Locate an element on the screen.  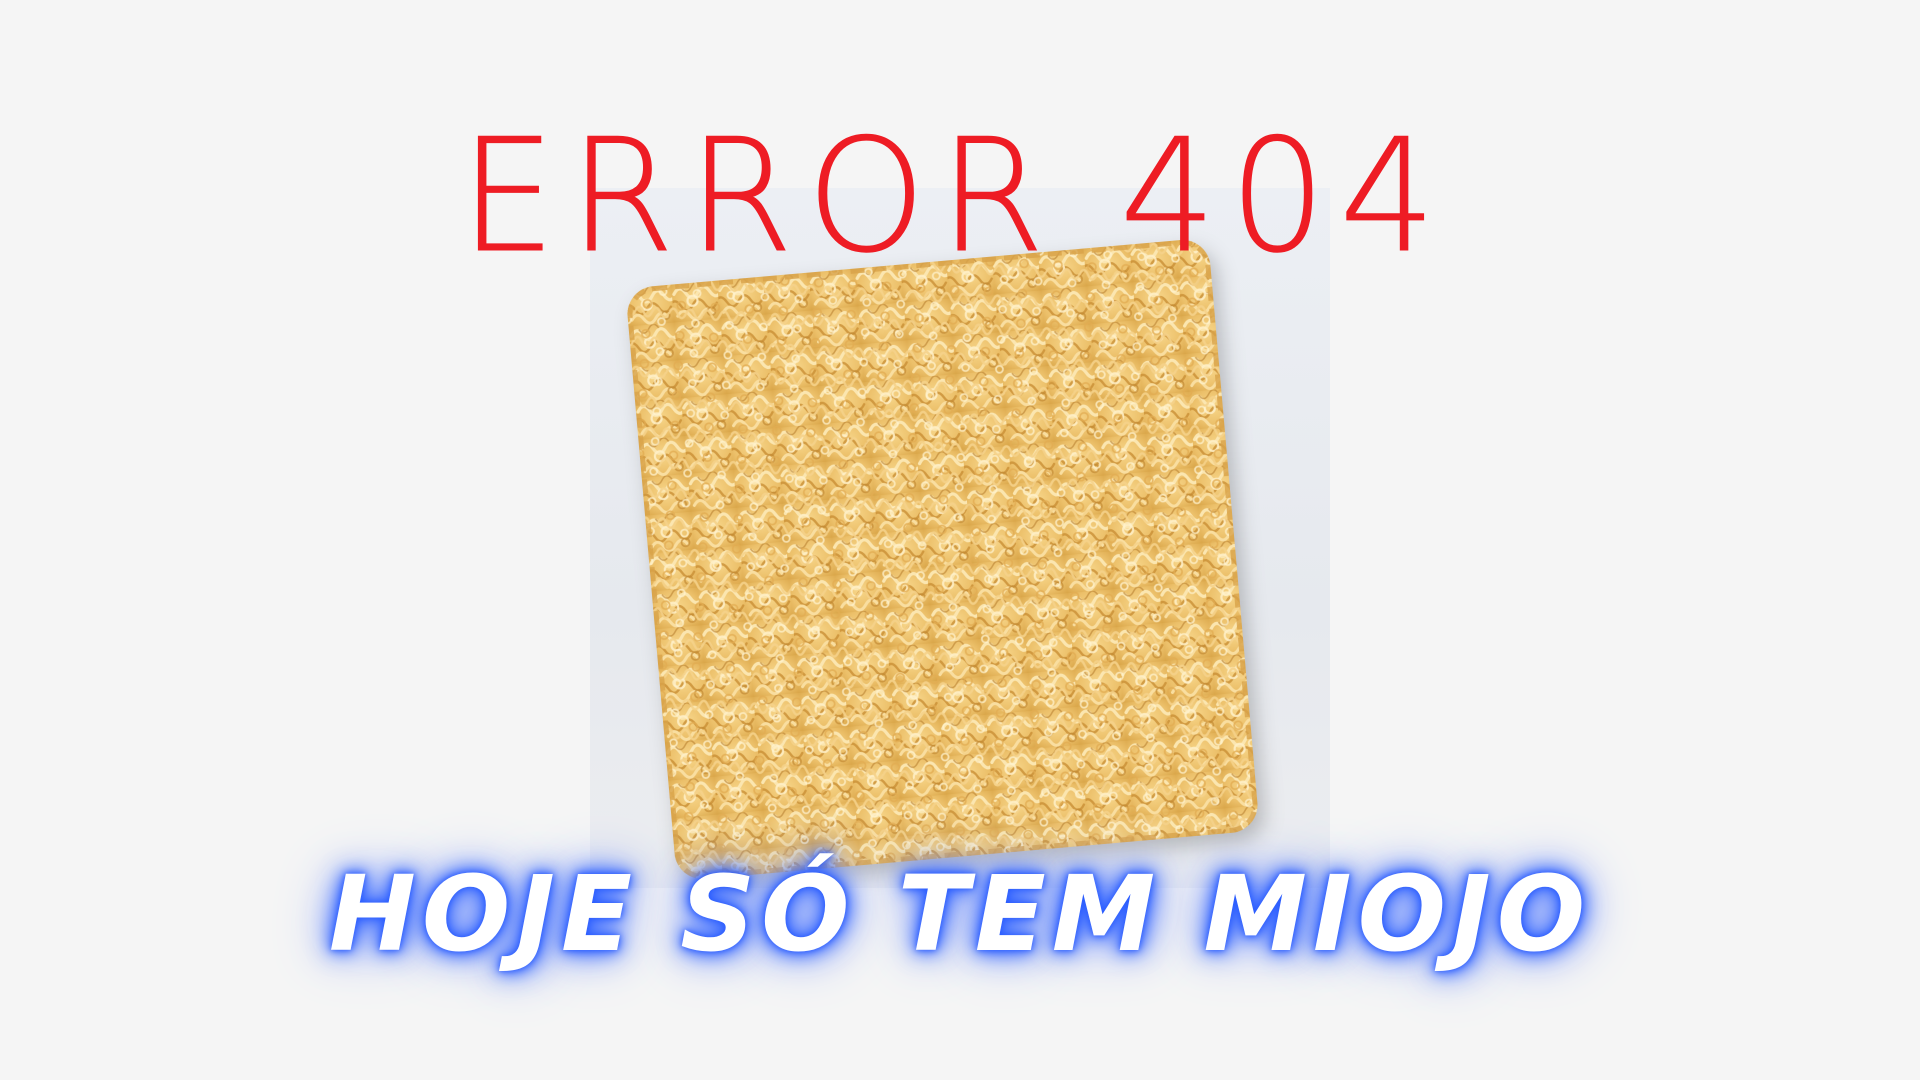
tagline-text: HOJE SÓ TEM MIOJO is located at coordinates (960, 914).